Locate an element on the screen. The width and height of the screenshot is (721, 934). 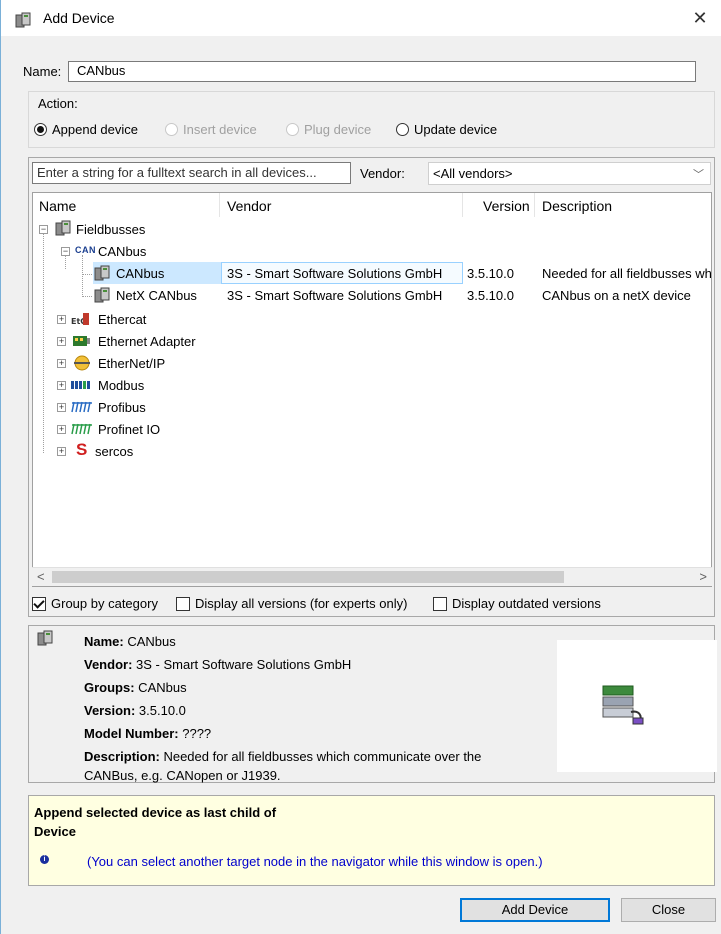
tree-row: + S sercos is located at coordinates (372, 451).